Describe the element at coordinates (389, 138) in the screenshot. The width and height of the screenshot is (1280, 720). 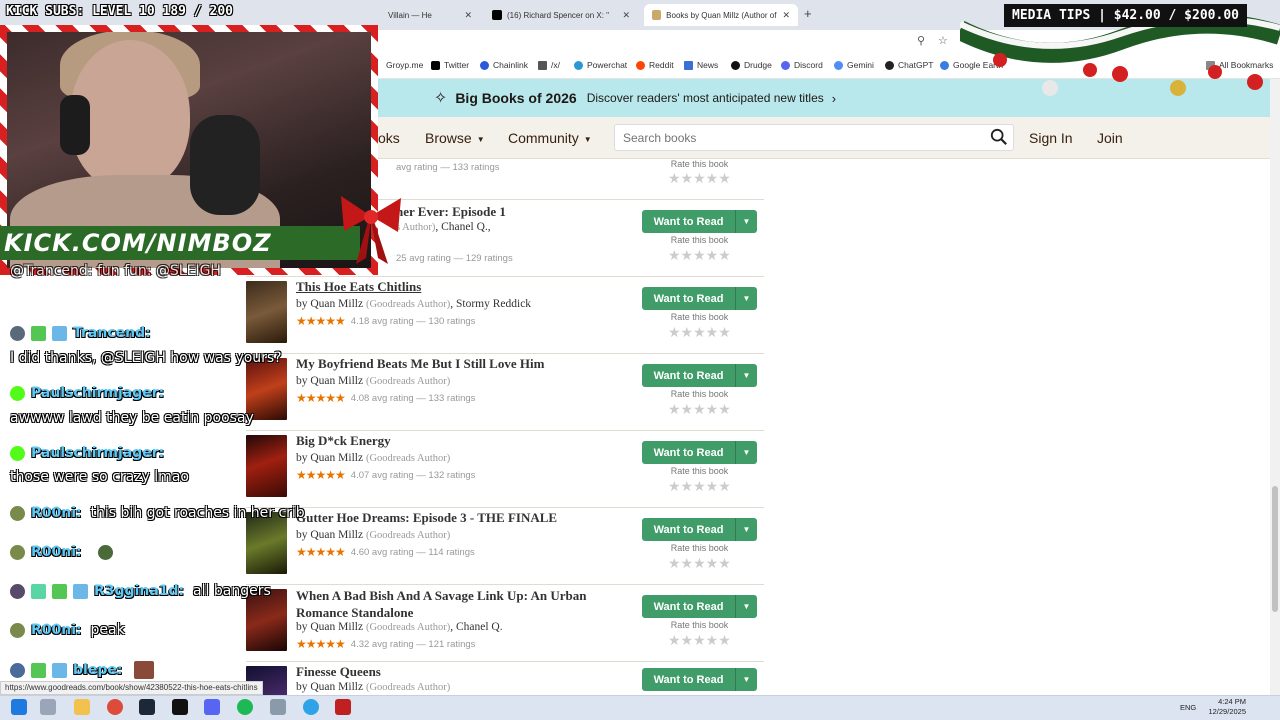
I see `nav-my-books: oks` at that location.